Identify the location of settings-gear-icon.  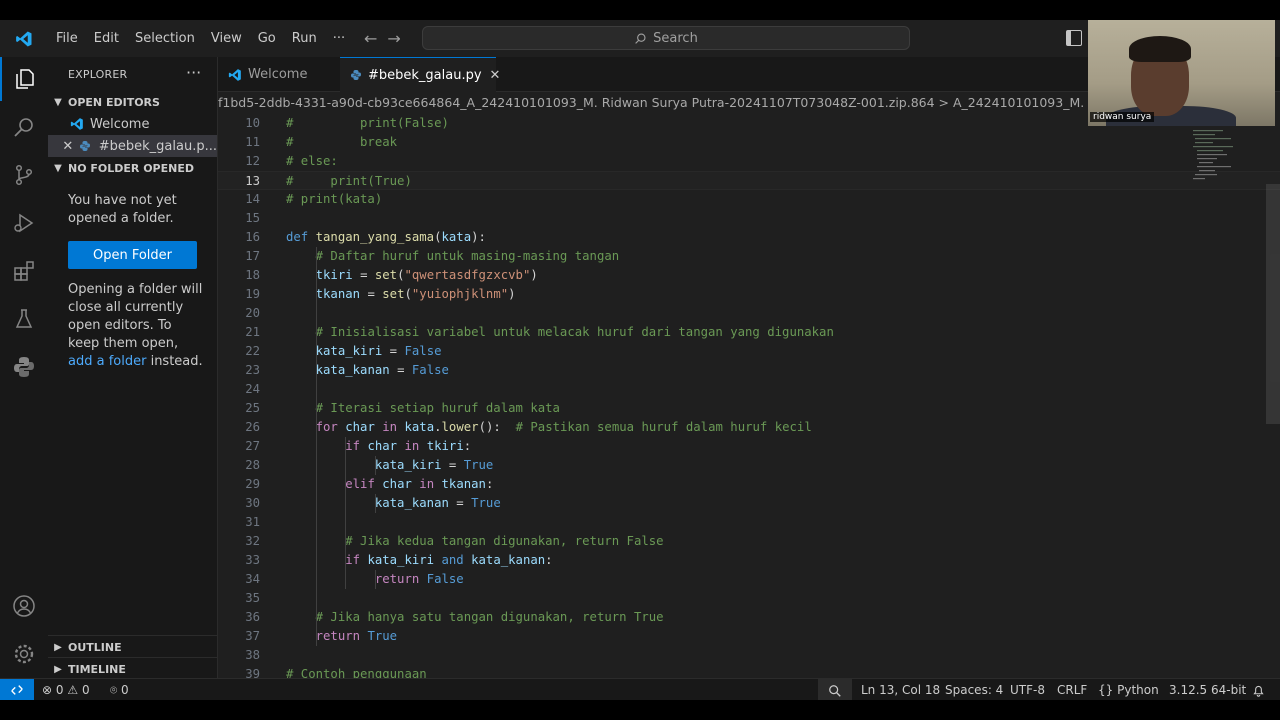
(24, 654).